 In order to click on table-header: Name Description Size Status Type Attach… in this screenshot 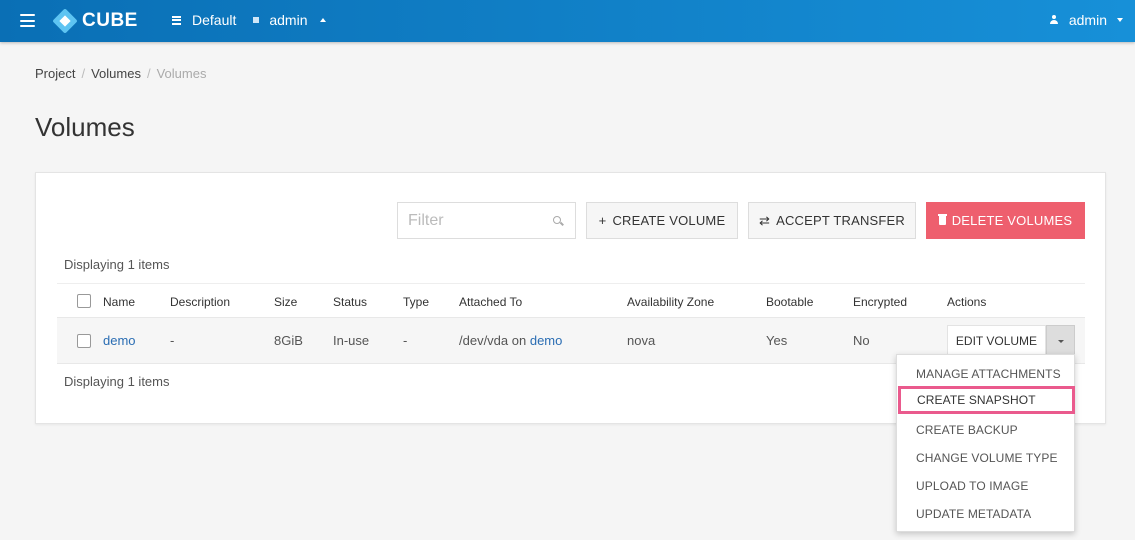, I will do `click(571, 300)`.